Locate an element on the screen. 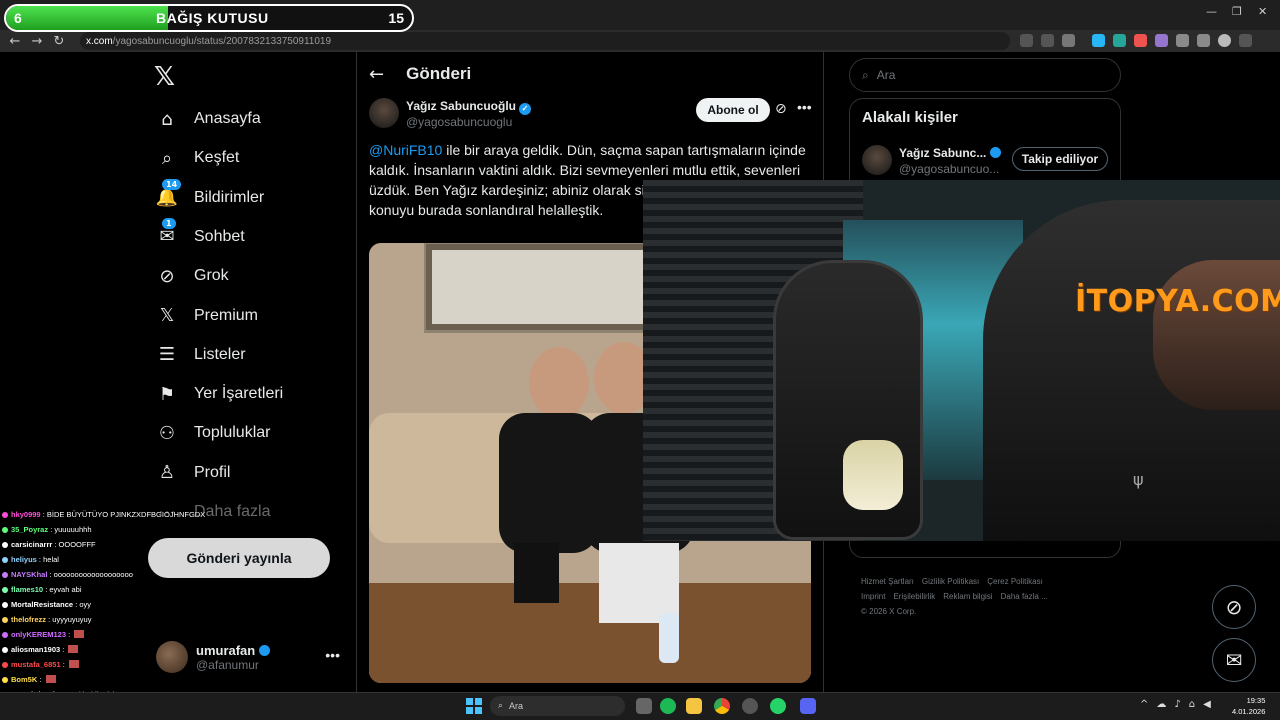  close-icon: ✕ is located at coordinates (1262, 11).